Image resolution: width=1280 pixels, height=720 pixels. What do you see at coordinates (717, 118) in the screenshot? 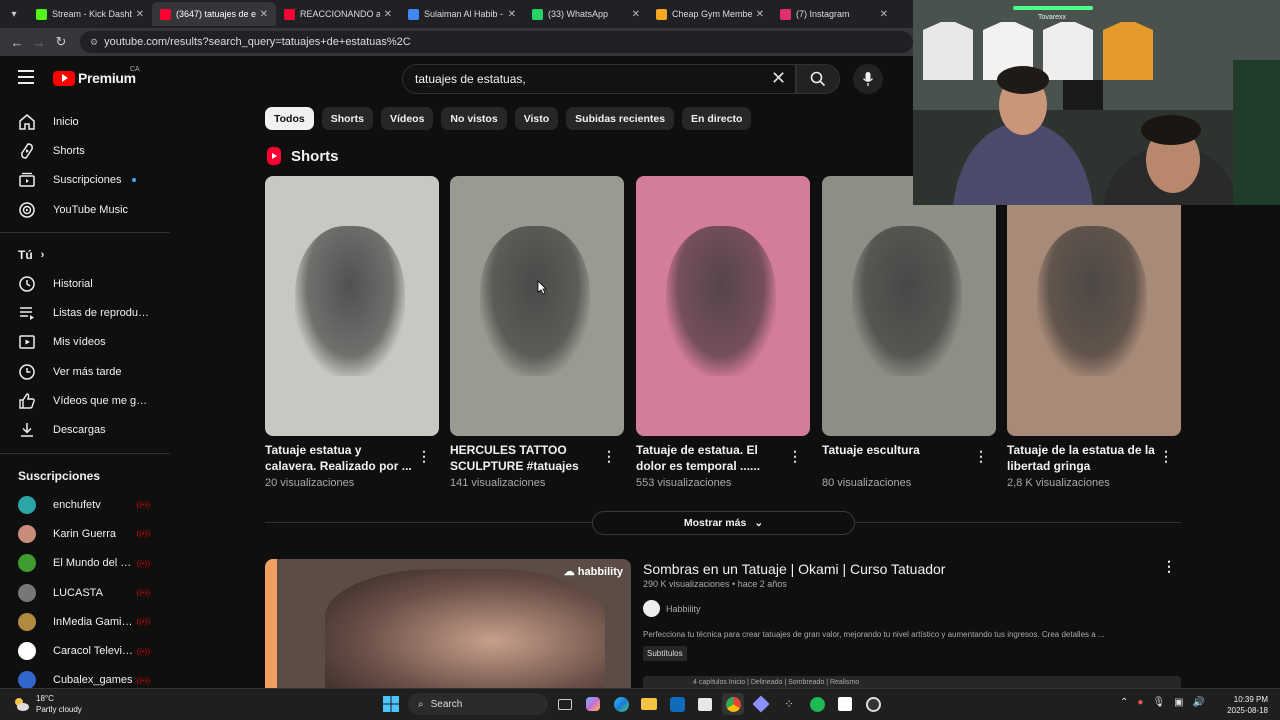
I see `filter-chip: En directo` at bounding box center [717, 118].